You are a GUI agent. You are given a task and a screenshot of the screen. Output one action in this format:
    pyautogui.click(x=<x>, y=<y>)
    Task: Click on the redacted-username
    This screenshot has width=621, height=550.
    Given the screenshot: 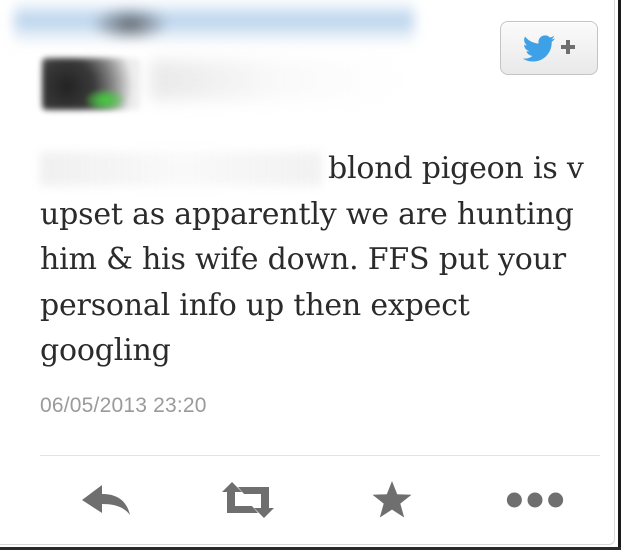 What is the action you would take?
    pyautogui.click(x=275, y=80)
    